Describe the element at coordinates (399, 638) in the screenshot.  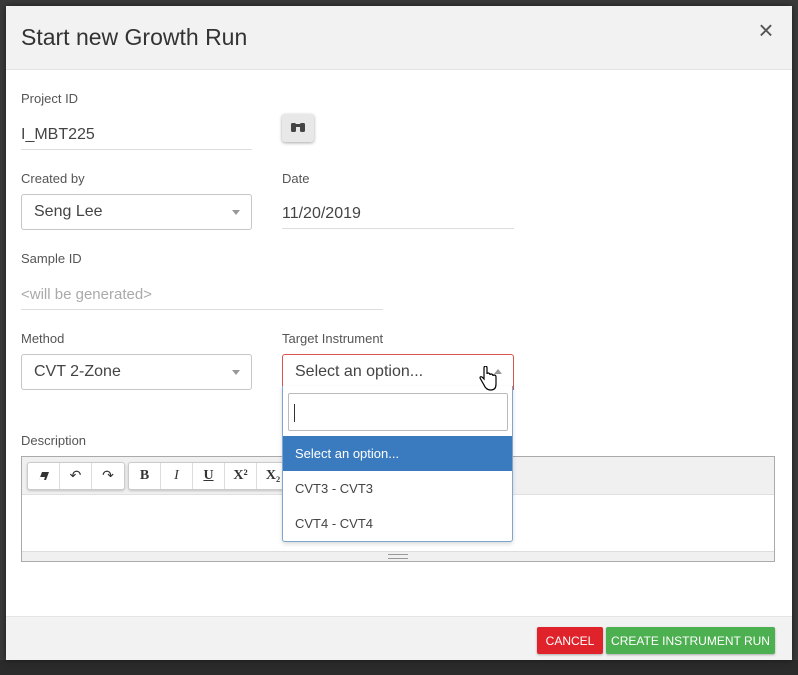
I see `dialog-footer: CANCEL CREATE INSTRUMENT RUN` at that location.